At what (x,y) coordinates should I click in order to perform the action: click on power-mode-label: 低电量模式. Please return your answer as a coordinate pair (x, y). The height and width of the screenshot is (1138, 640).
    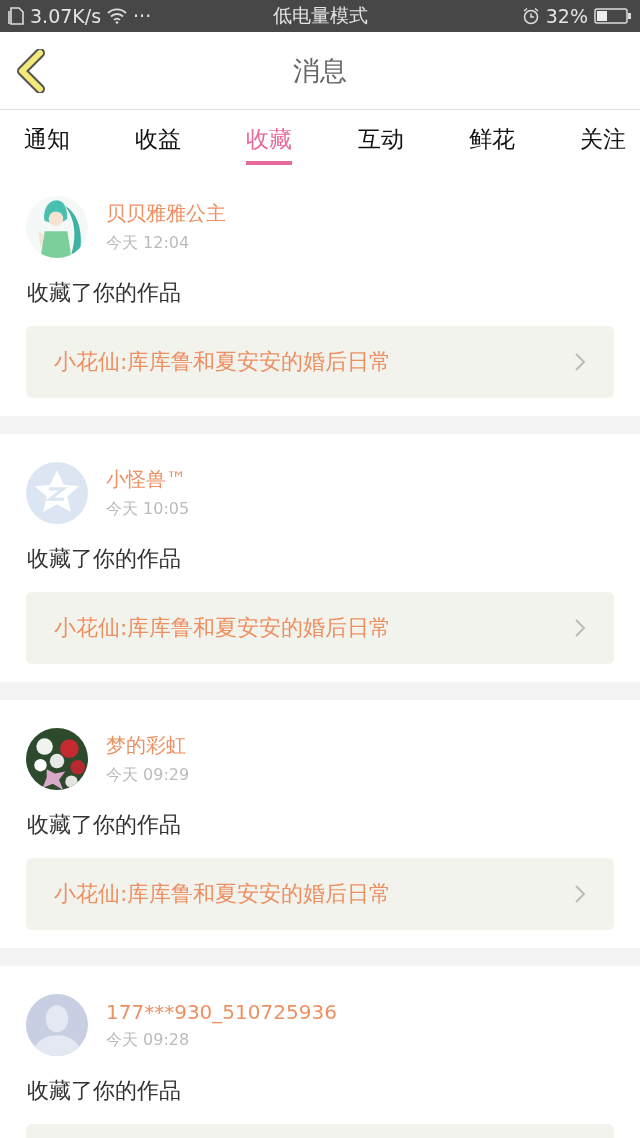
    Looking at the image, I should click on (320, 15).